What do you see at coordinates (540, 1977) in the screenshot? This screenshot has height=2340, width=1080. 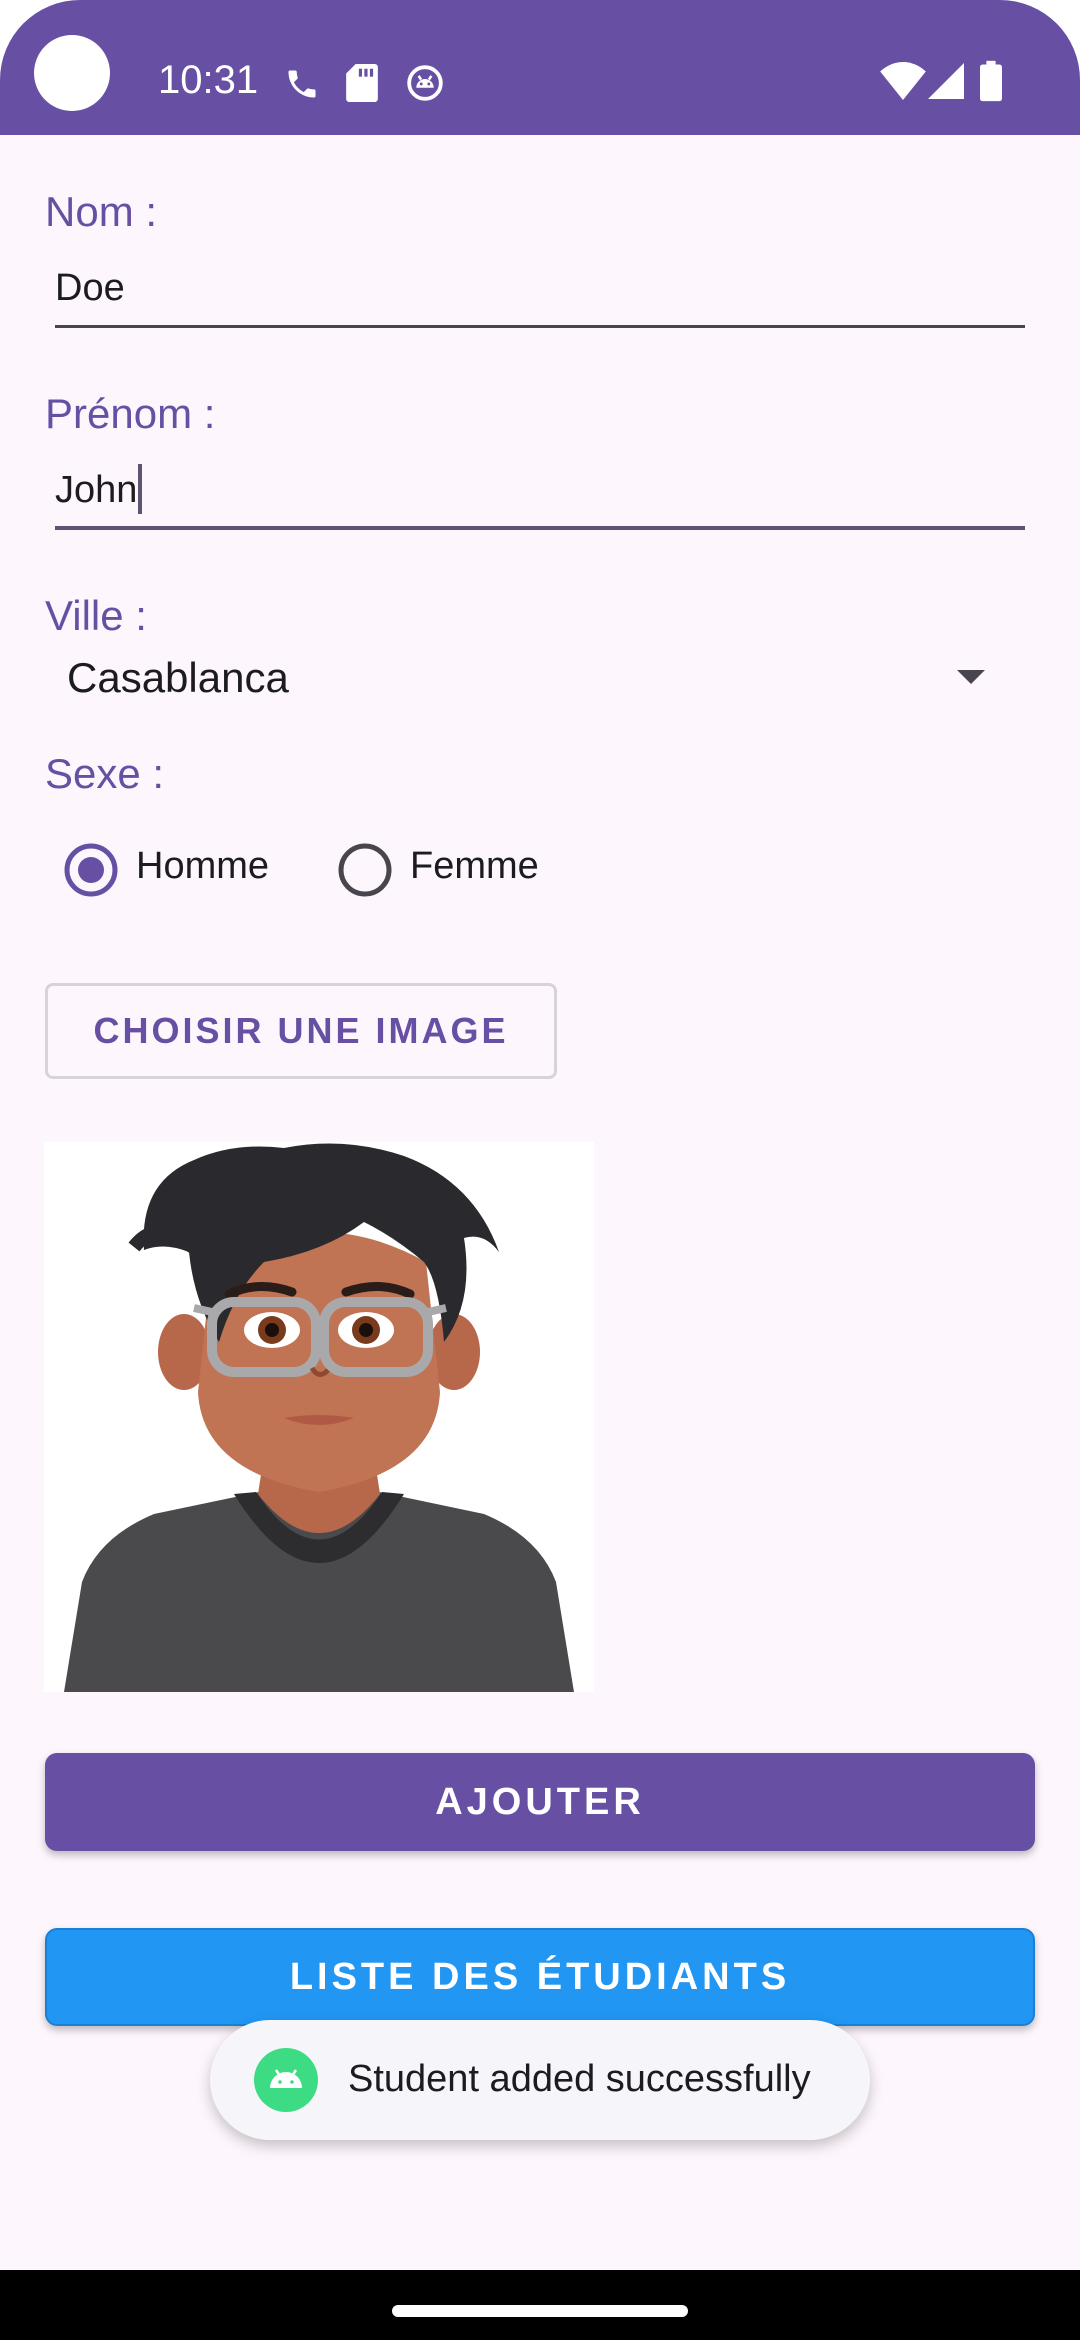 I see `student-list-button: LISTE DES ÉTUDIANTS` at bounding box center [540, 1977].